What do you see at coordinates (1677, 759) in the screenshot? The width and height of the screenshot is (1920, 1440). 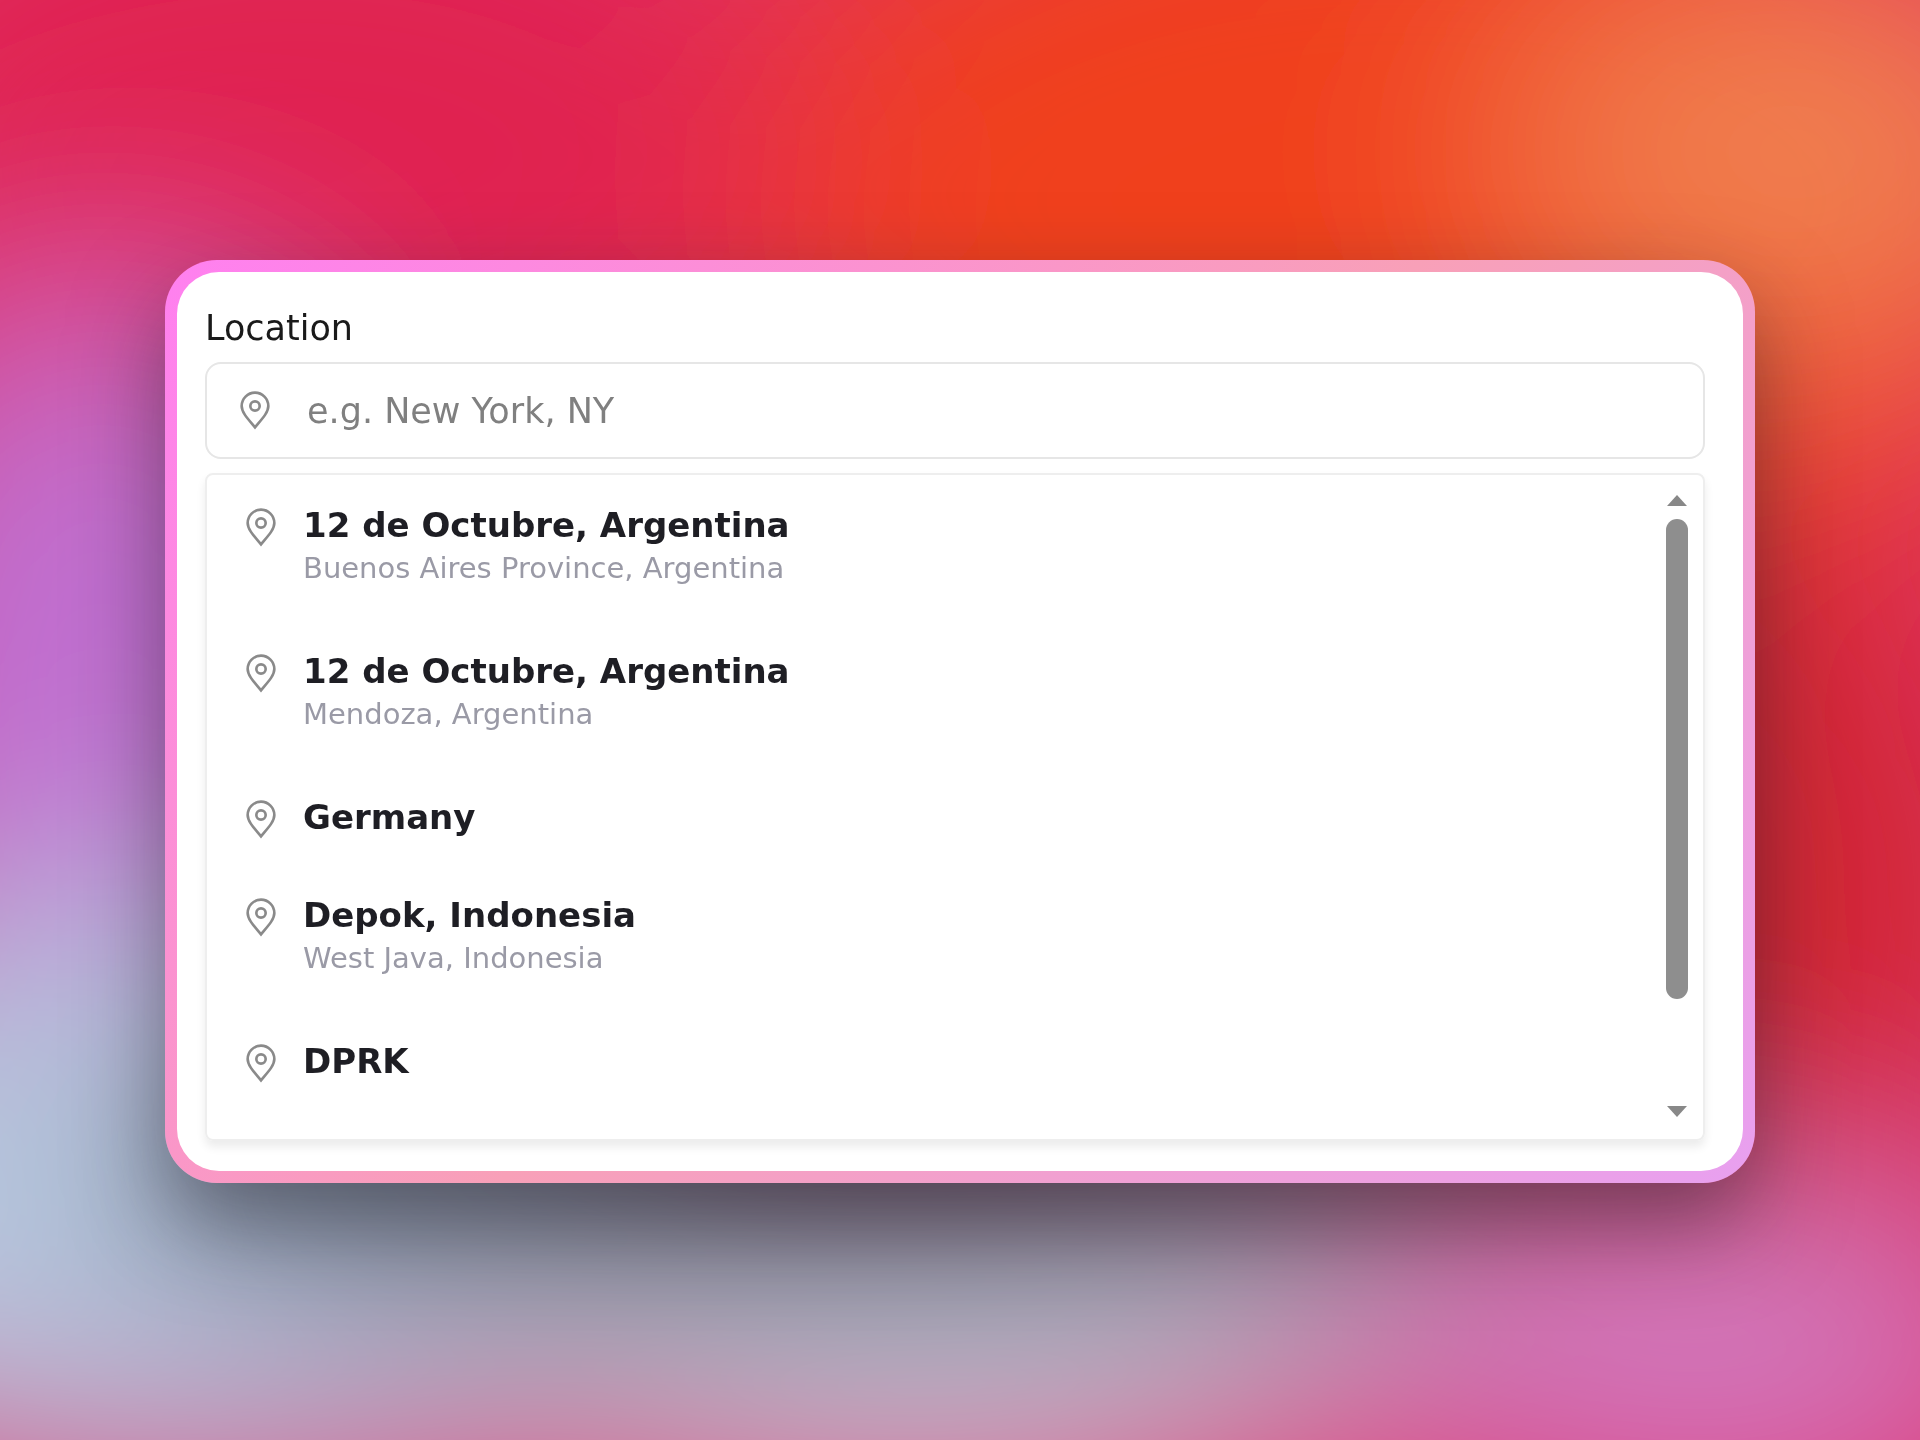 I see `scrollbar-thumb` at bounding box center [1677, 759].